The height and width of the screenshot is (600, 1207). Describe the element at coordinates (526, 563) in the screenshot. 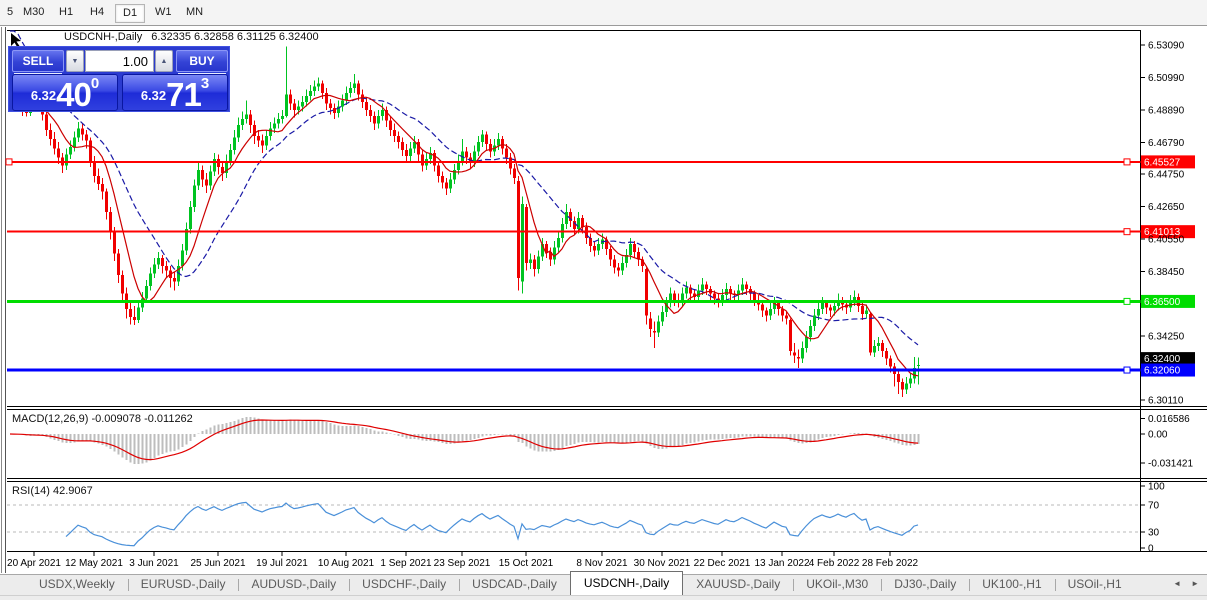

I see `svg-text: 15 Oct 2021` at that location.